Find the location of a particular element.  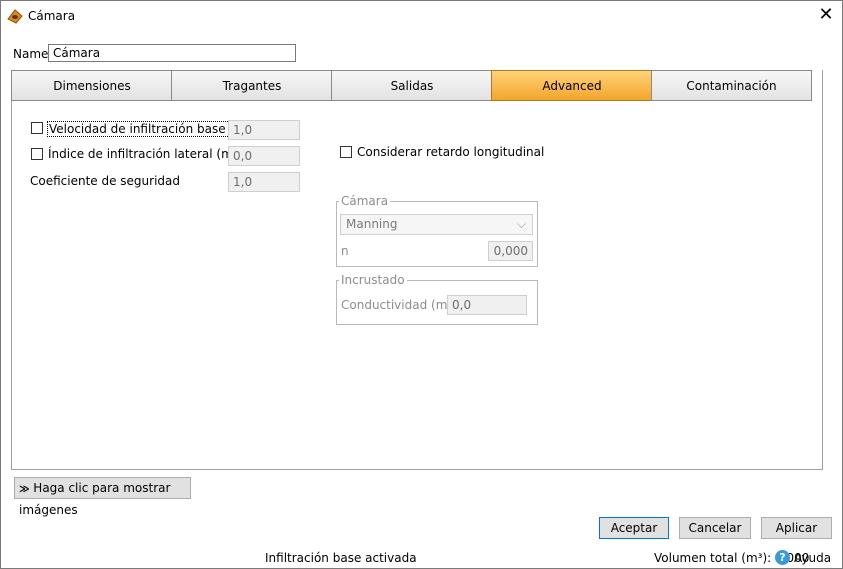

retardo-label: Considerar retardo longitudinal is located at coordinates (451, 152).